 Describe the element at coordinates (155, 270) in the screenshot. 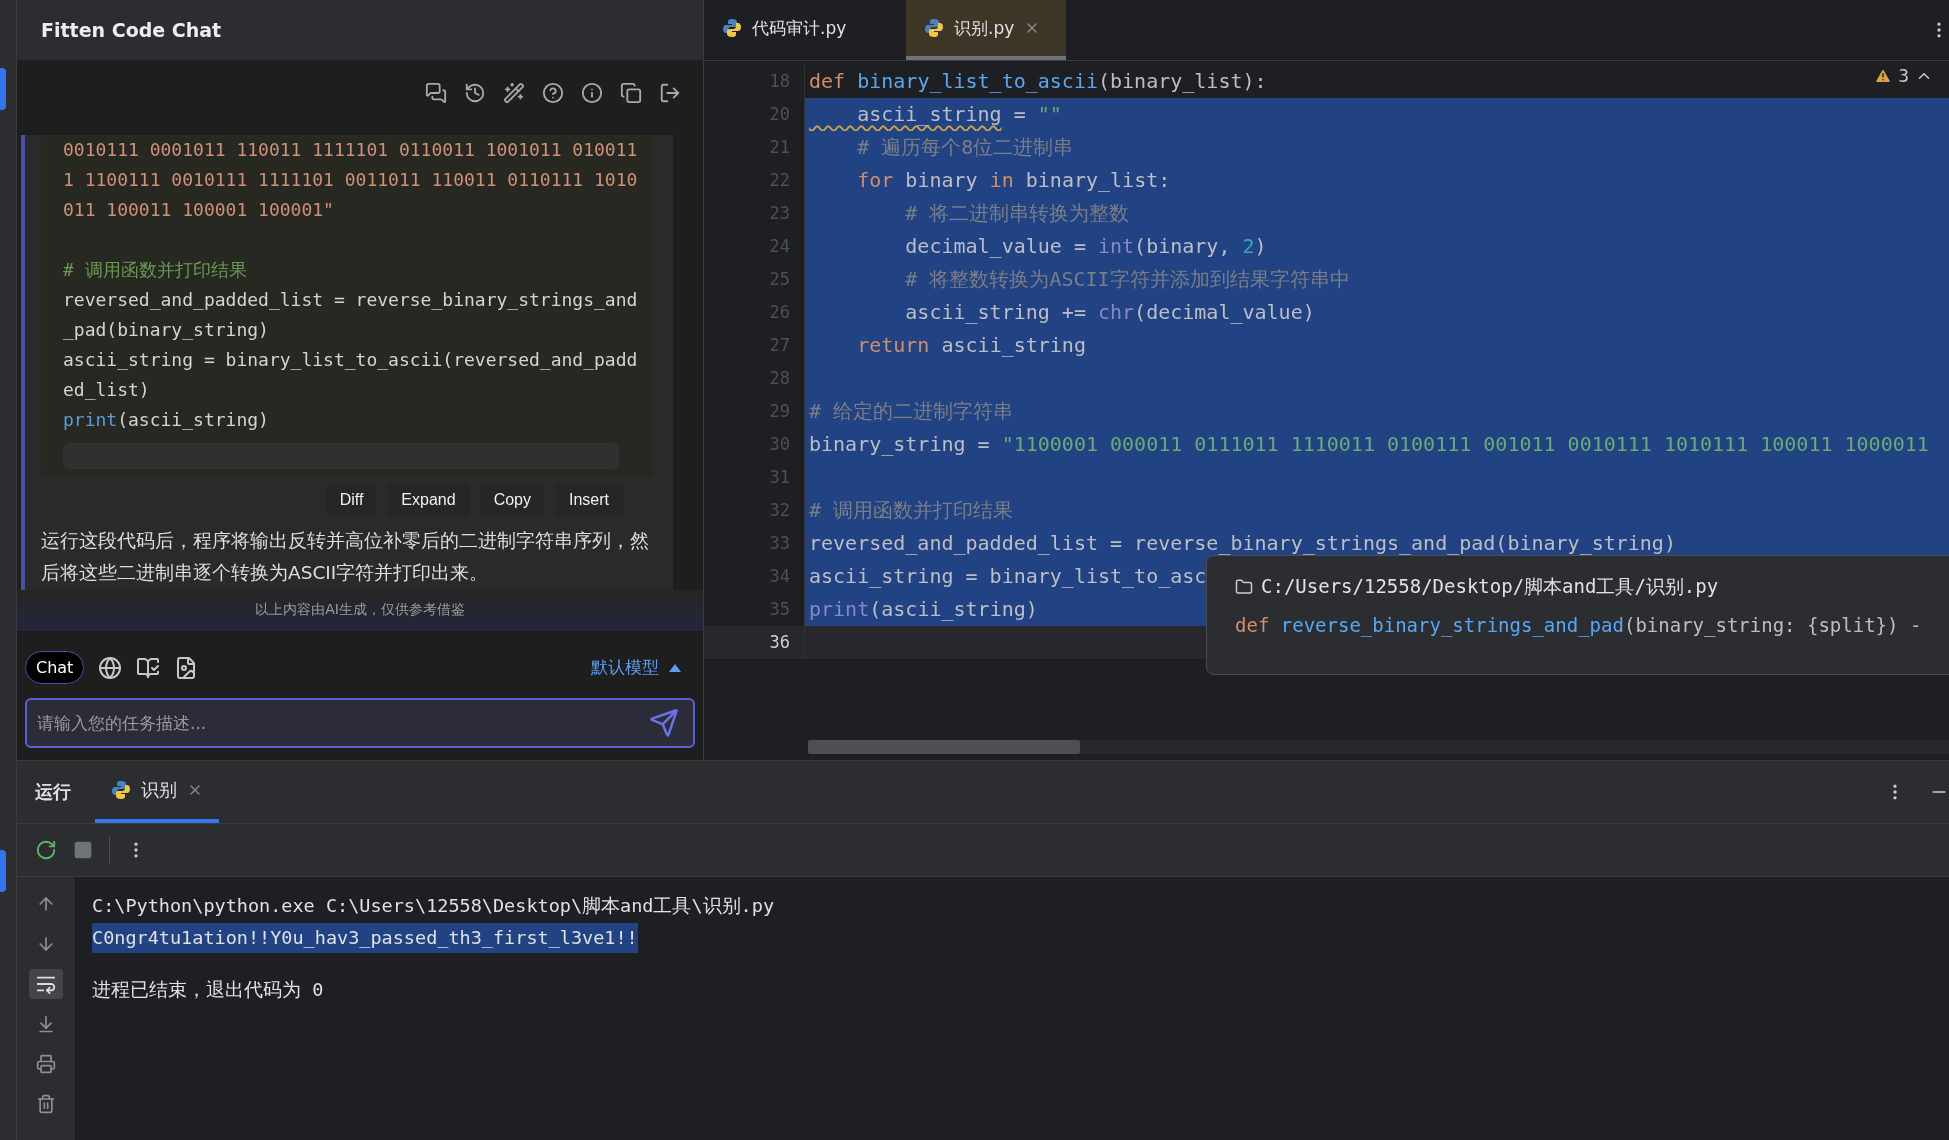

I see `code-line: # 调用函数并打印结果` at that location.